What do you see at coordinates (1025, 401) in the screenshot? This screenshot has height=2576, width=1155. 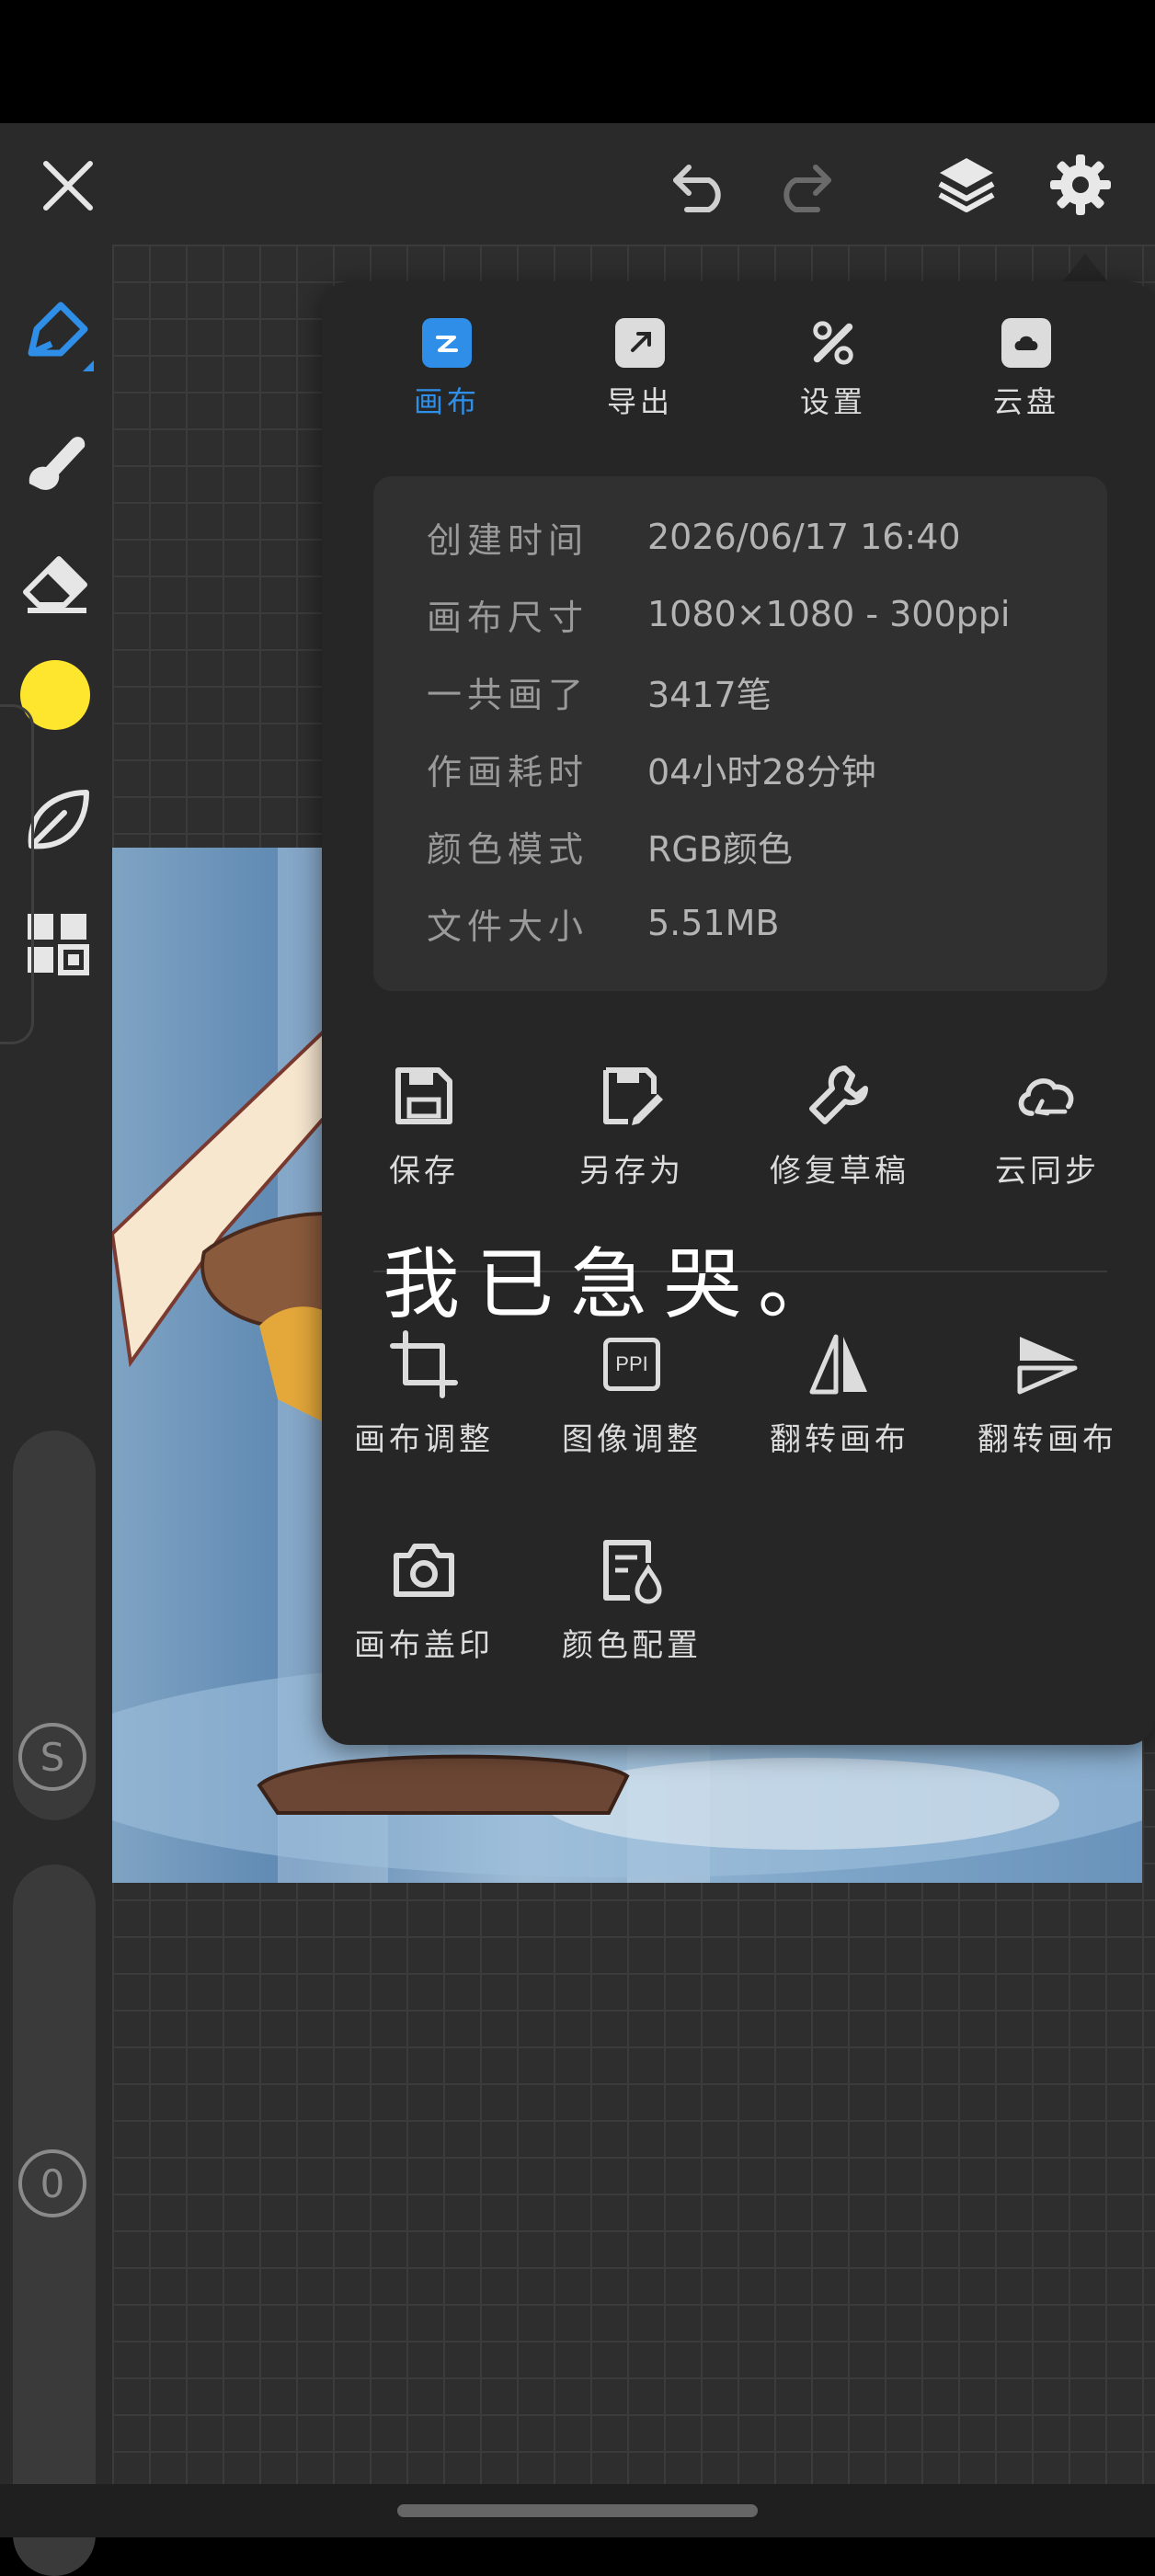 I see `tab-cloud-drive-label: 云盘` at bounding box center [1025, 401].